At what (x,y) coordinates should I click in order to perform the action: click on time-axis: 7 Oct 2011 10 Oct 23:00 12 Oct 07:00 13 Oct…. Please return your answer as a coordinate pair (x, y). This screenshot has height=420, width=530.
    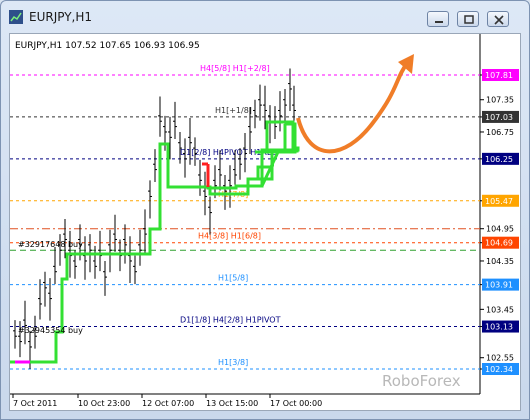
    Looking at the image, I should click on (167, 401).